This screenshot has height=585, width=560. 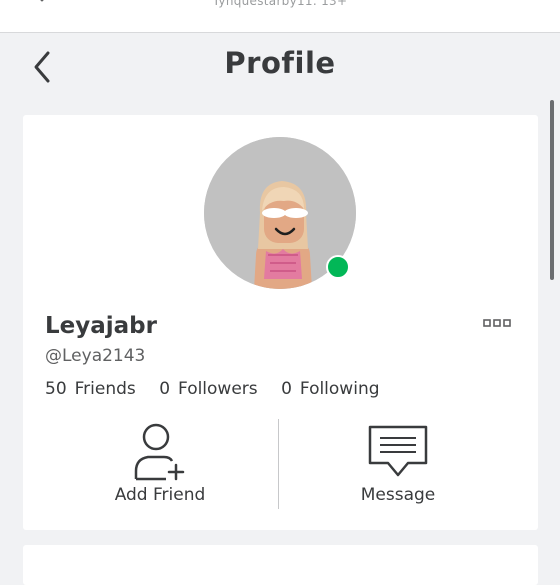 What do you see at coordinates (497, 323) in the screenshot?
I see `more-options-icon` at bounding box center [497, 323].